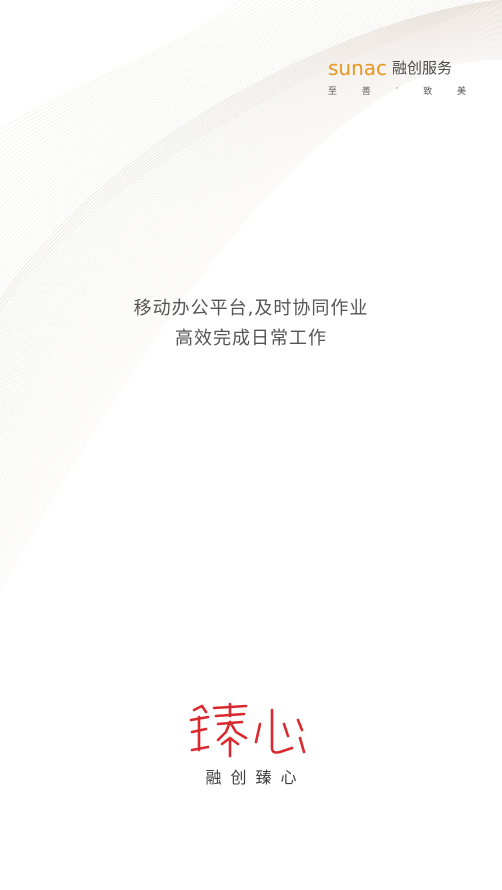 The image size is (502, 890). I want to click on brand-tagline: 至 善 · 致 美, so click(397, 90).